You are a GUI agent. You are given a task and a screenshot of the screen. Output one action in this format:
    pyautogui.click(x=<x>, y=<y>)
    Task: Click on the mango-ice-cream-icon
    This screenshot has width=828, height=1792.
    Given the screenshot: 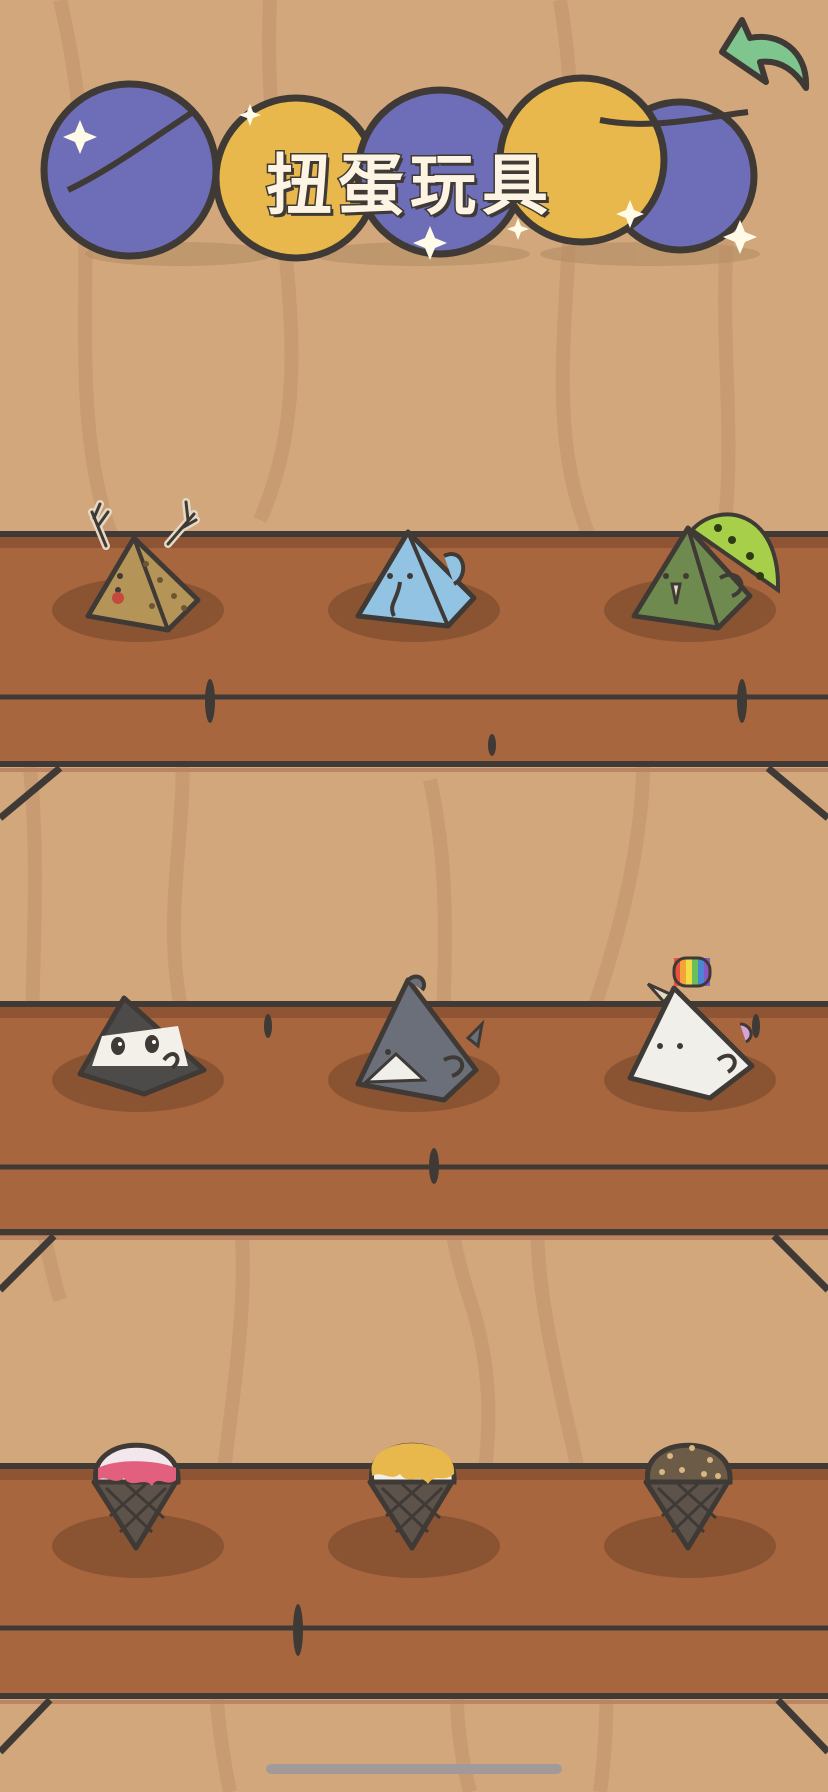 What is the action you would take?
    pyautogui.click(x=414, y=1510)
    